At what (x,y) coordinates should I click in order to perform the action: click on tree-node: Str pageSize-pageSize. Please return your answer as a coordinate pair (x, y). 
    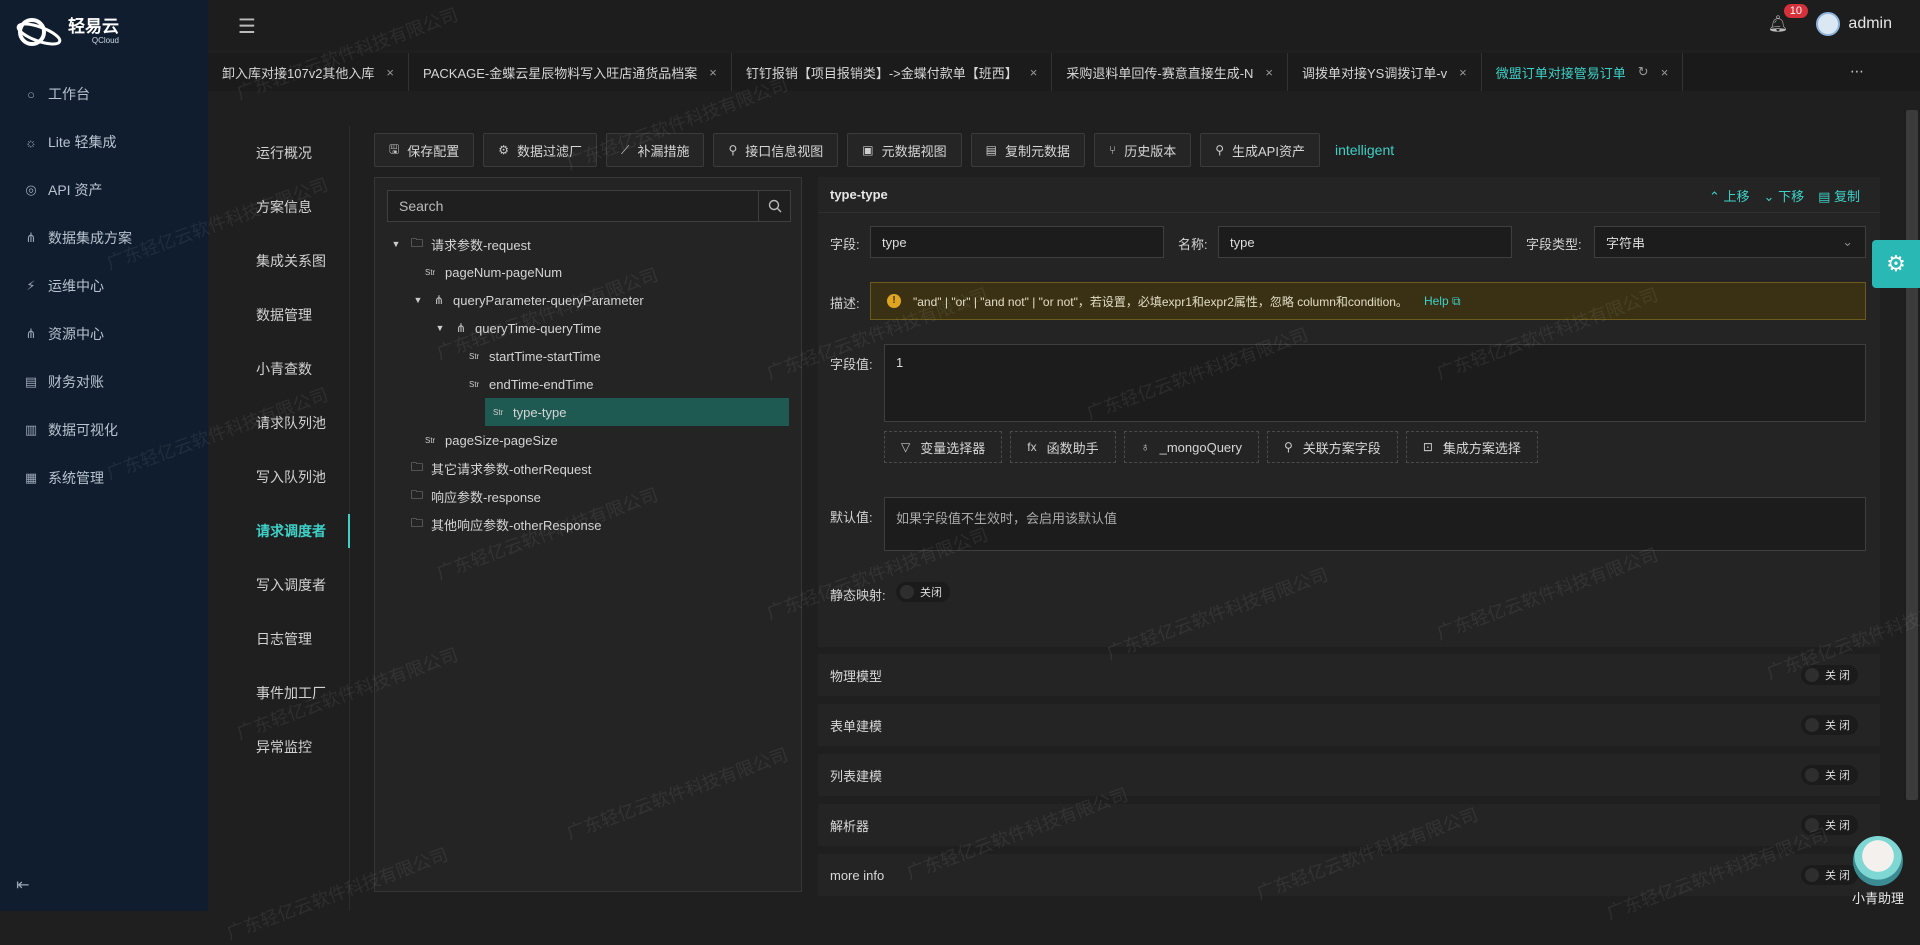
    Looking at the image, I should click on (588, 440).